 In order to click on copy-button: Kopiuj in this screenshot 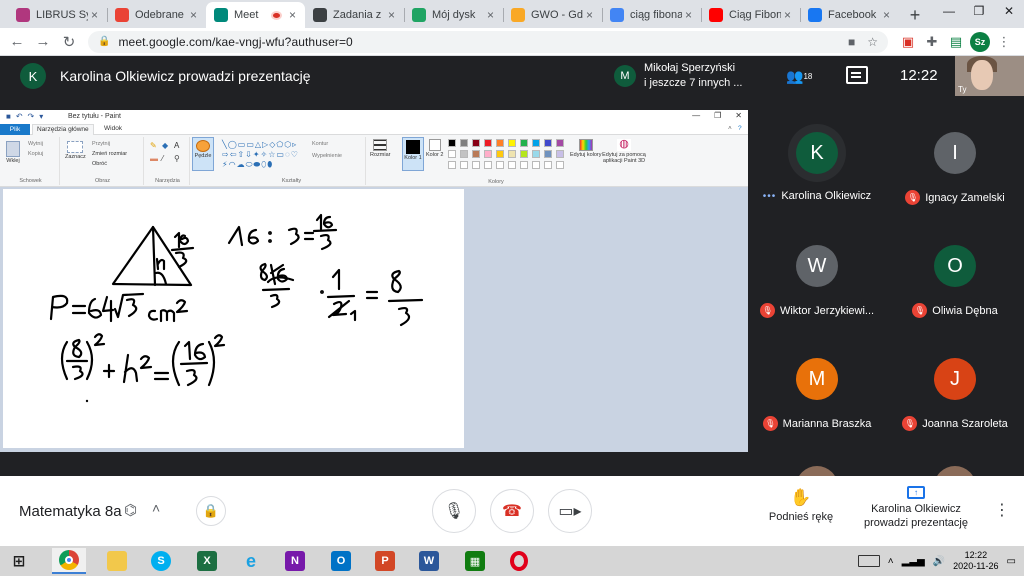, I will do `click(35, 154)`.